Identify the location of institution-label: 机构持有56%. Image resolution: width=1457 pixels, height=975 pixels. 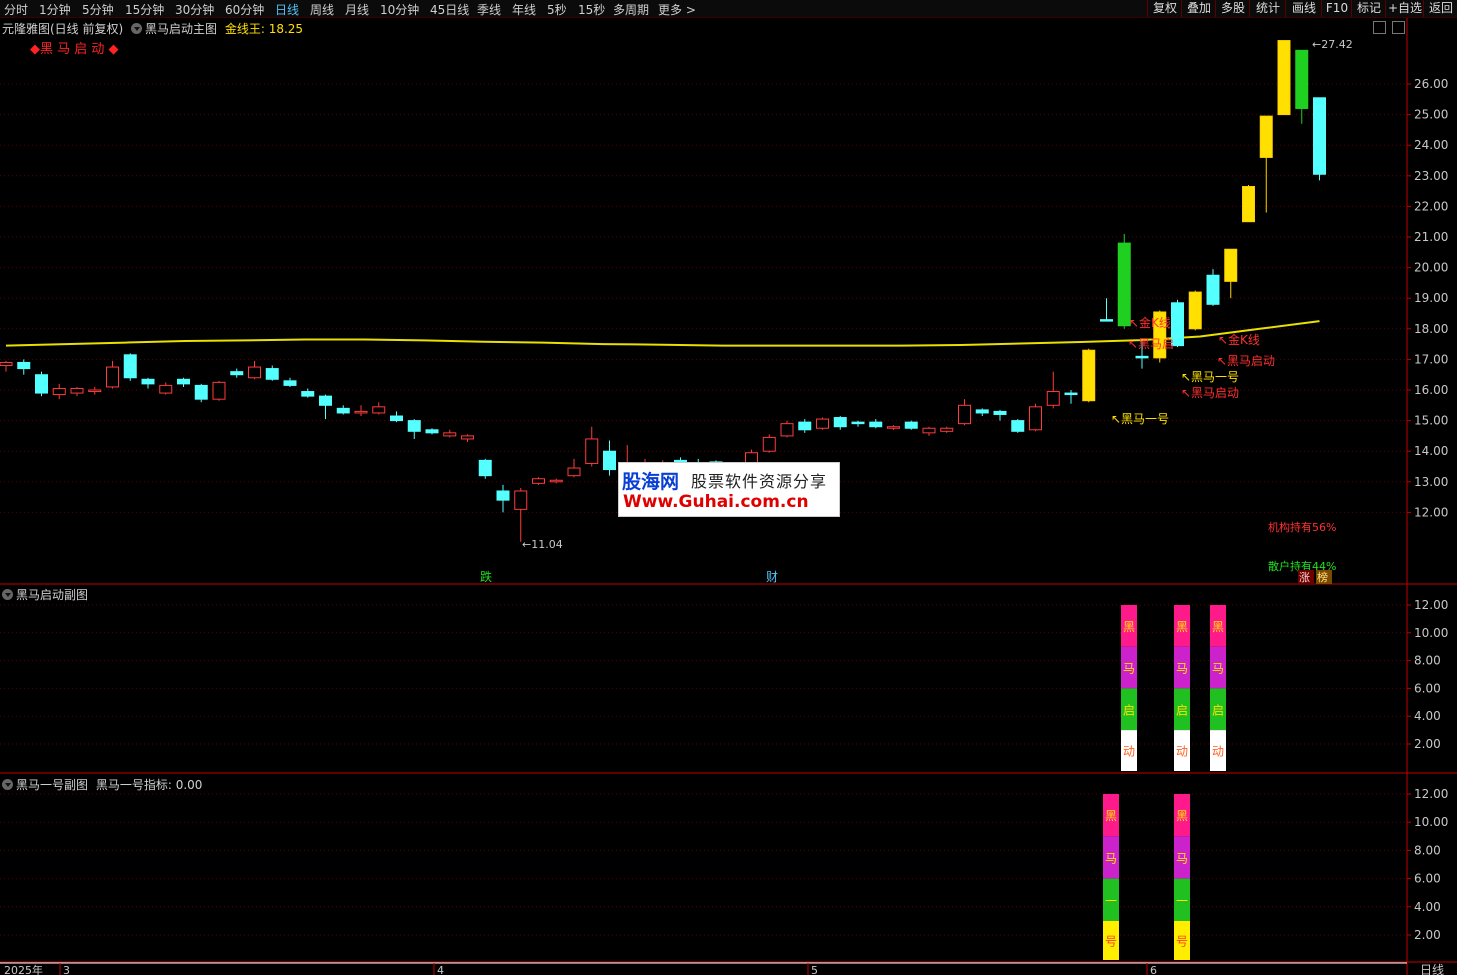
(1302, 527).